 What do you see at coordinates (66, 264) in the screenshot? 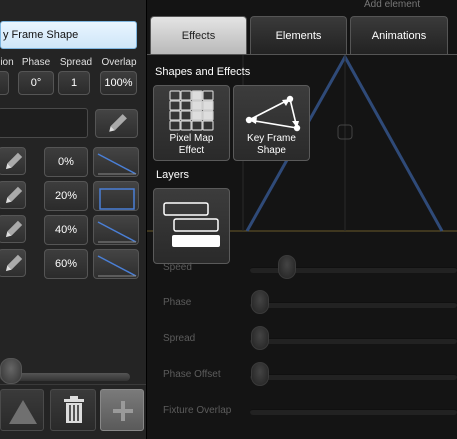
I see `row-percent-button: 60%` at bounding box center [66, 264].